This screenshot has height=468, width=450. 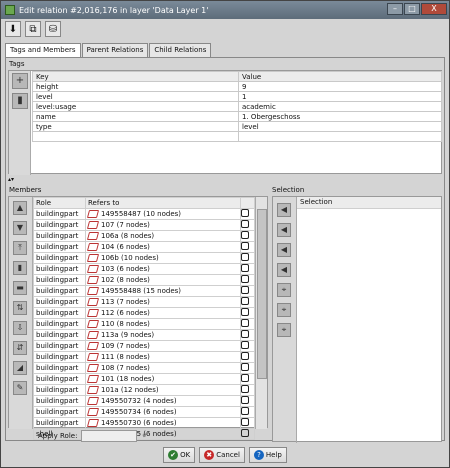 I want to click on member-refers-to: 101a (12 nodes), so click(x=163, y=390).